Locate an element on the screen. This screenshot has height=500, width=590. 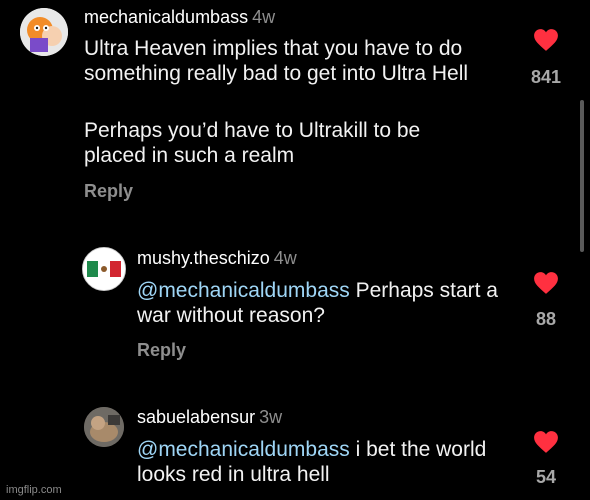
comment-header: sabuelabensur 3w is located at coordinates (209, 417).